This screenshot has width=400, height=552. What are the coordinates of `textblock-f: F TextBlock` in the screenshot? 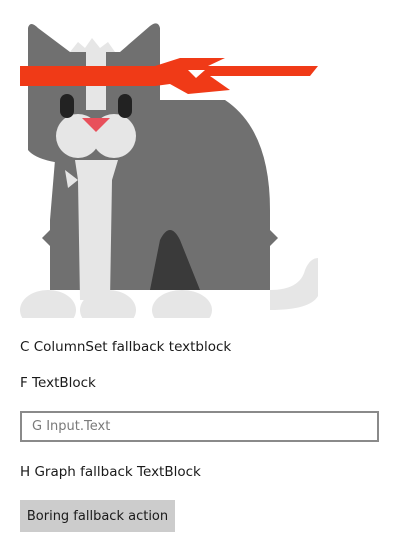 It's located at (58, 383).